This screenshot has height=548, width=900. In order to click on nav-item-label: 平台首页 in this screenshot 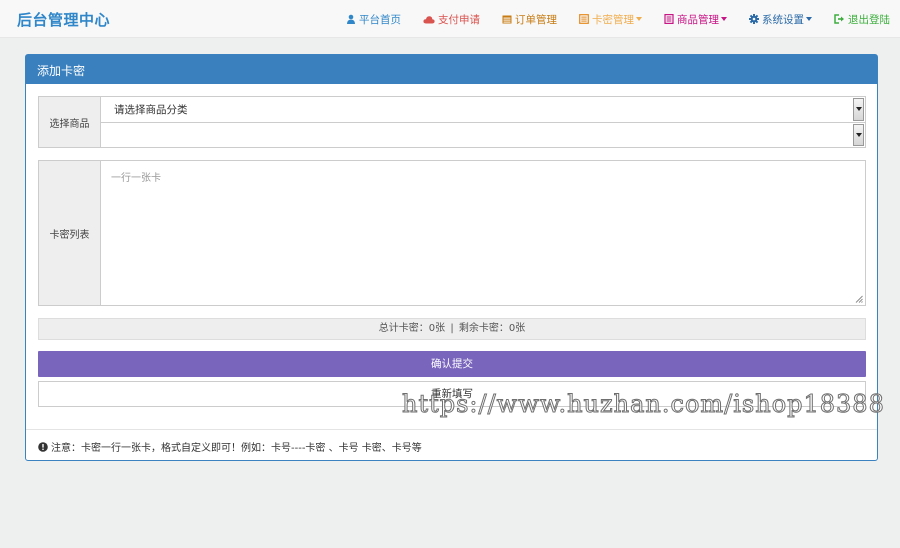, I will do `click(380, 19)`.